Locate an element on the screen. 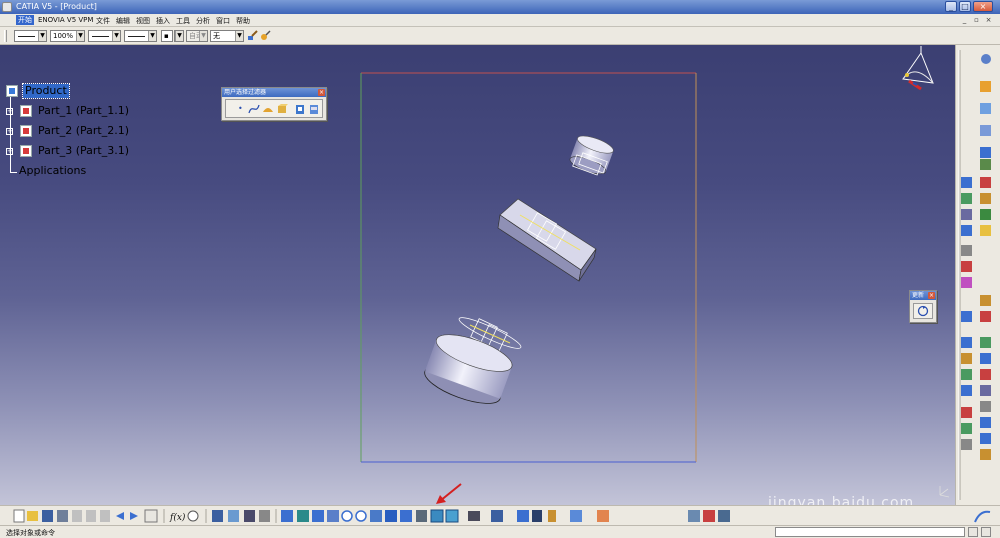 This screenshot has width=1000, height=538. menu-help: 帮助 is located at coordinates (243, 21).